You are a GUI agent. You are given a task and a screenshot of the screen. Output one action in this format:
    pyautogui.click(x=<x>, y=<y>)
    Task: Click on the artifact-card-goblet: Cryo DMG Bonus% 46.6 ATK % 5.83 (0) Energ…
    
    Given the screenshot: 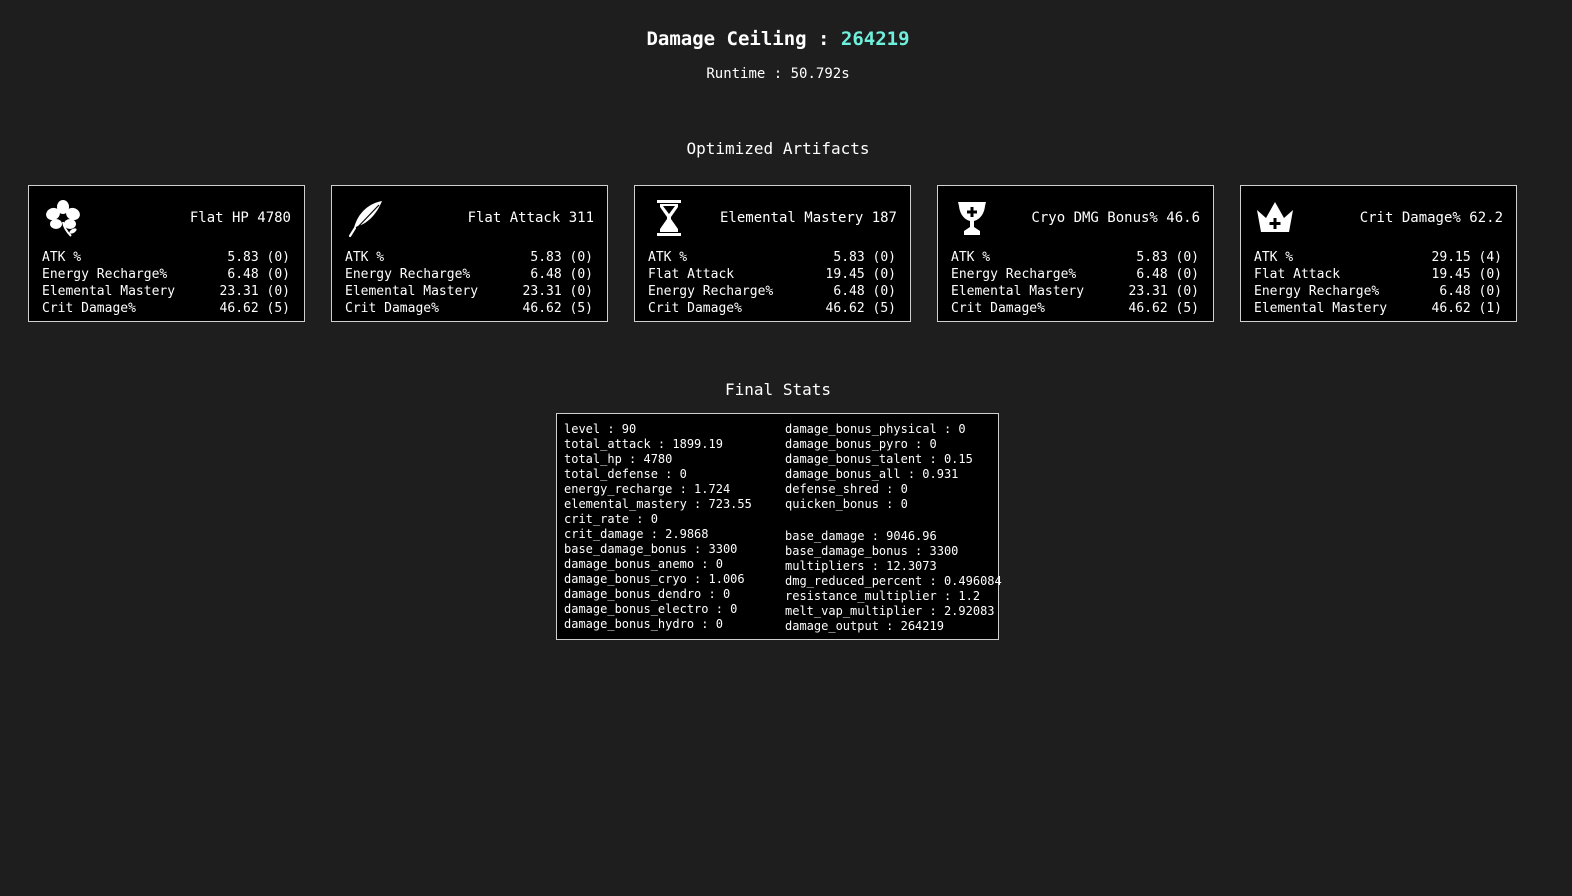 What is the action you would take?
    pyautogui.click(x=1075, y=253)
    